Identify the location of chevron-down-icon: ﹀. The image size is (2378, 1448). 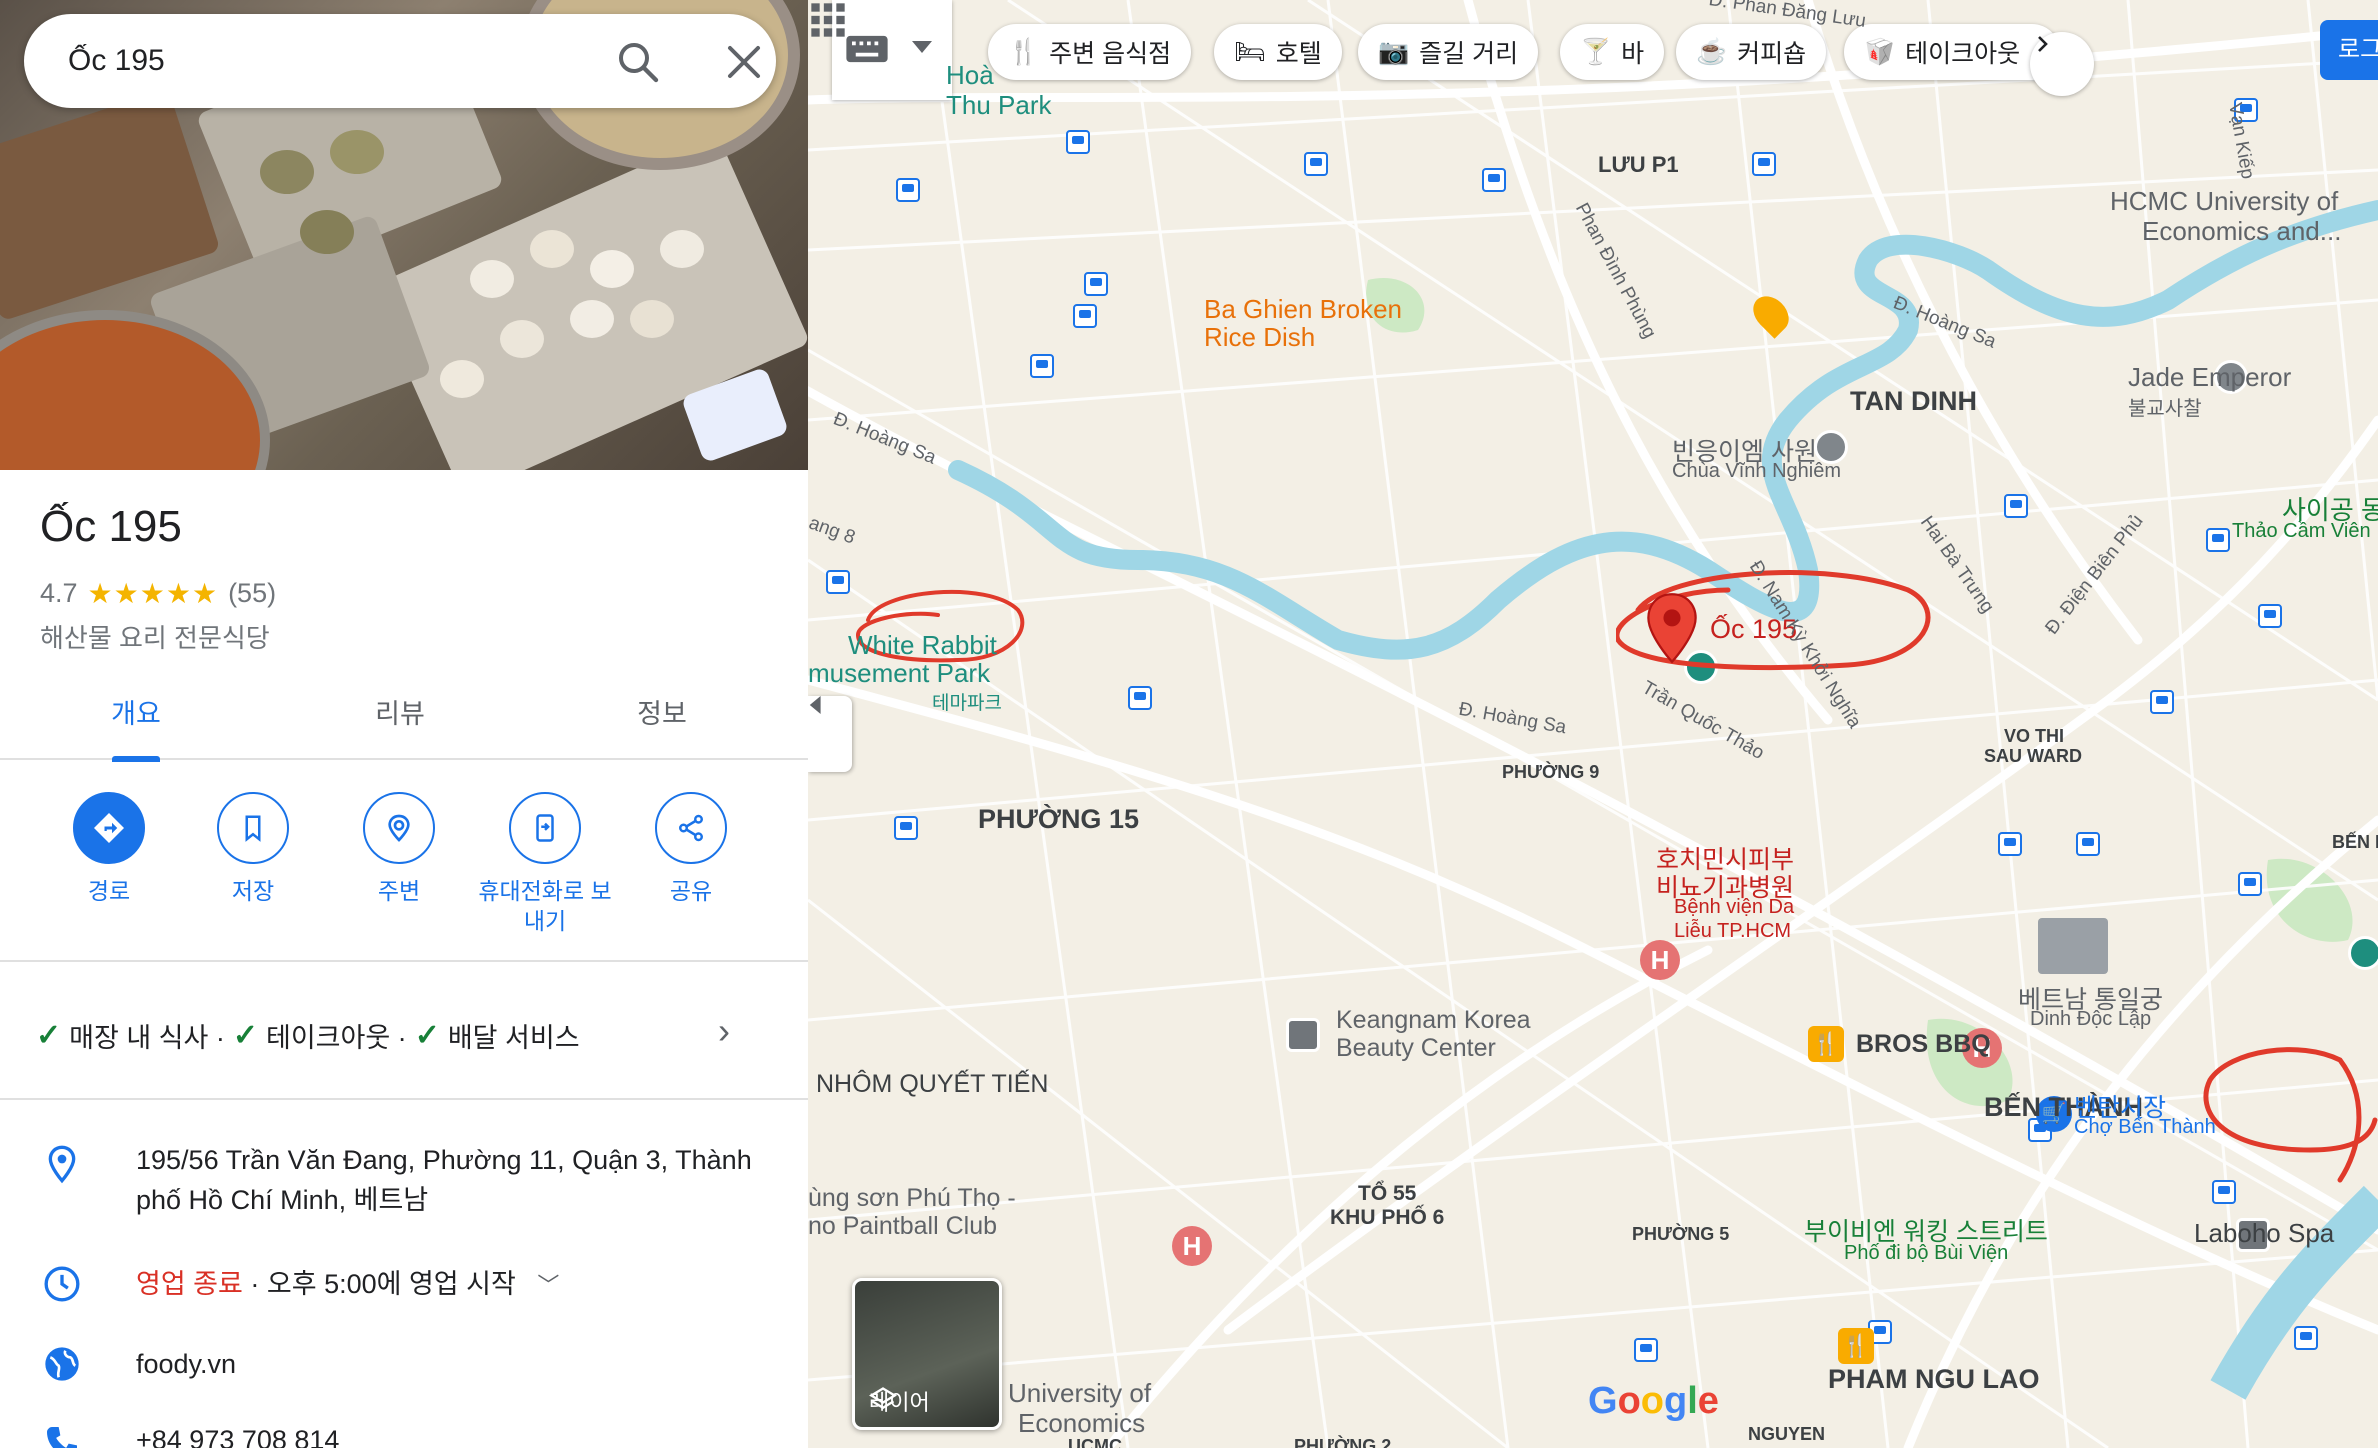
(548, 1285).